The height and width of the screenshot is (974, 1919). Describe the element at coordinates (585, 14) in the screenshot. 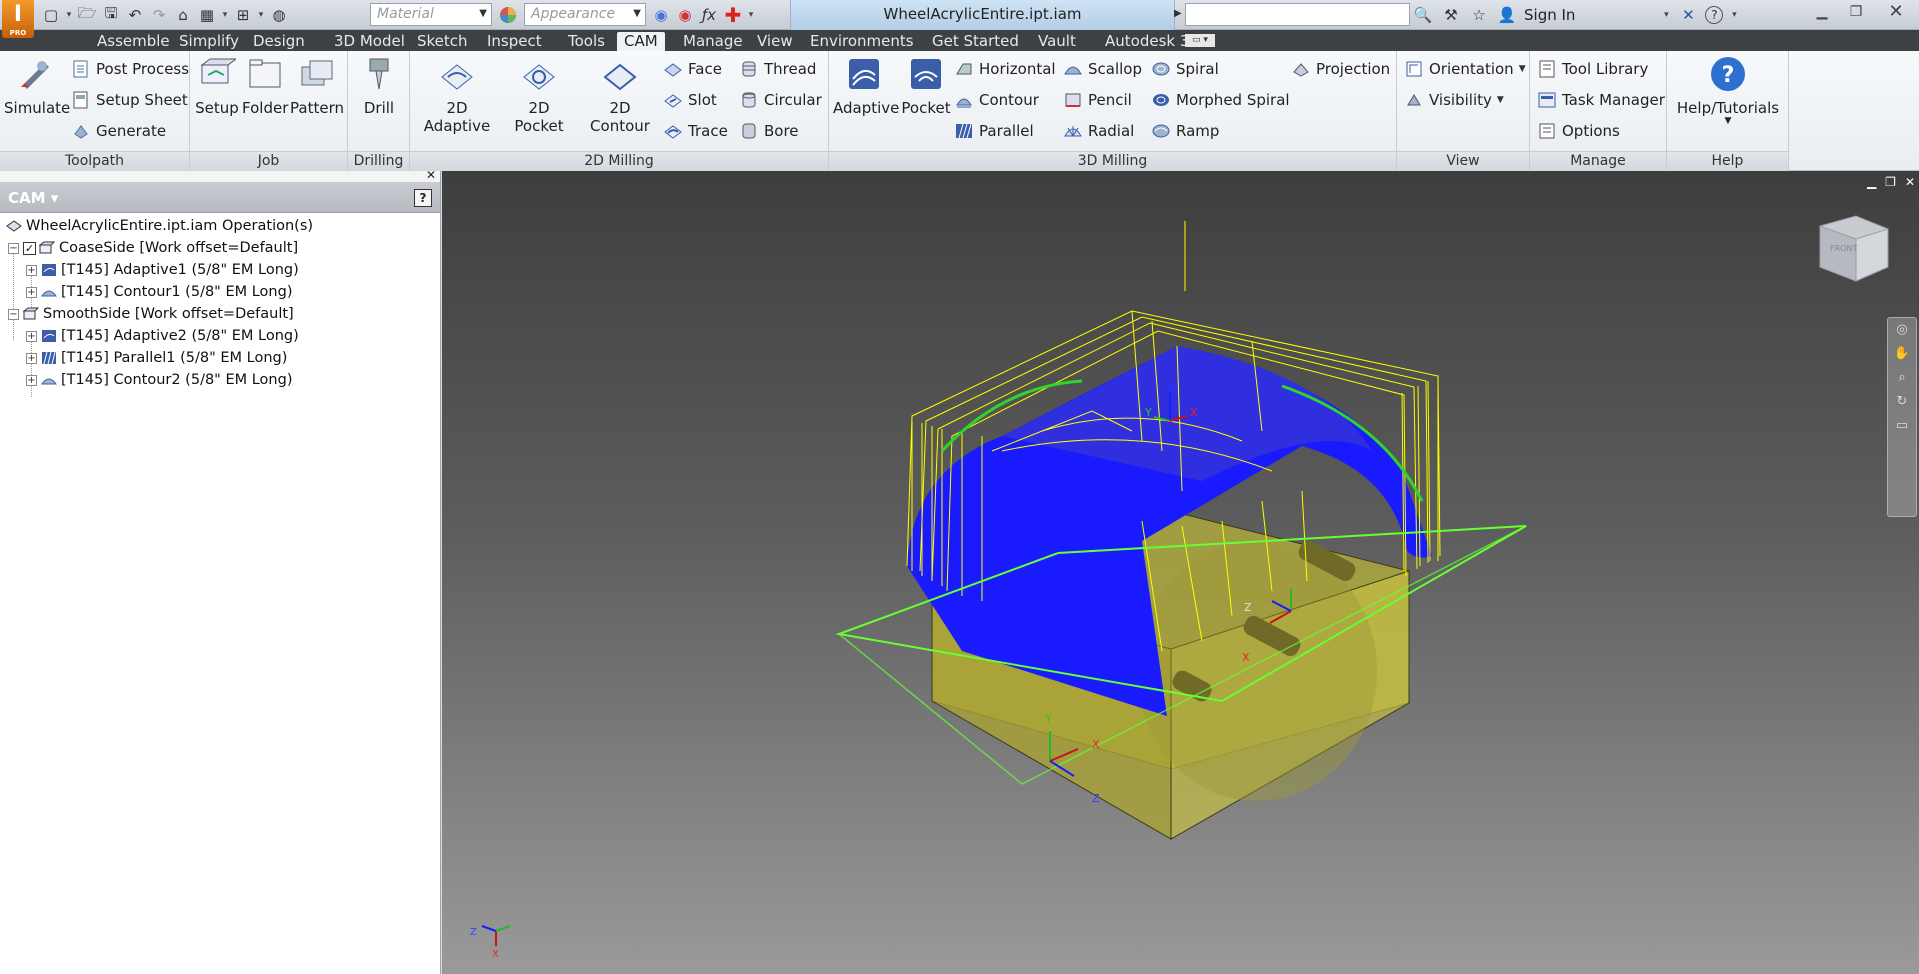

I see `appearance-combo: Appearance ▼` at that location.